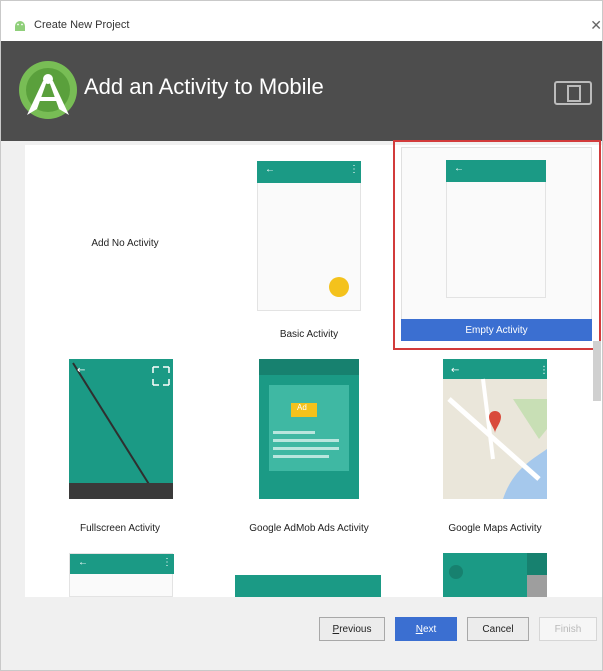 The height and width of the screenshot is (671, 603). What do you see at coordinates (48, 90) in the screenshot?
I see `android-studio-logo` at bounding box center [48, 90].